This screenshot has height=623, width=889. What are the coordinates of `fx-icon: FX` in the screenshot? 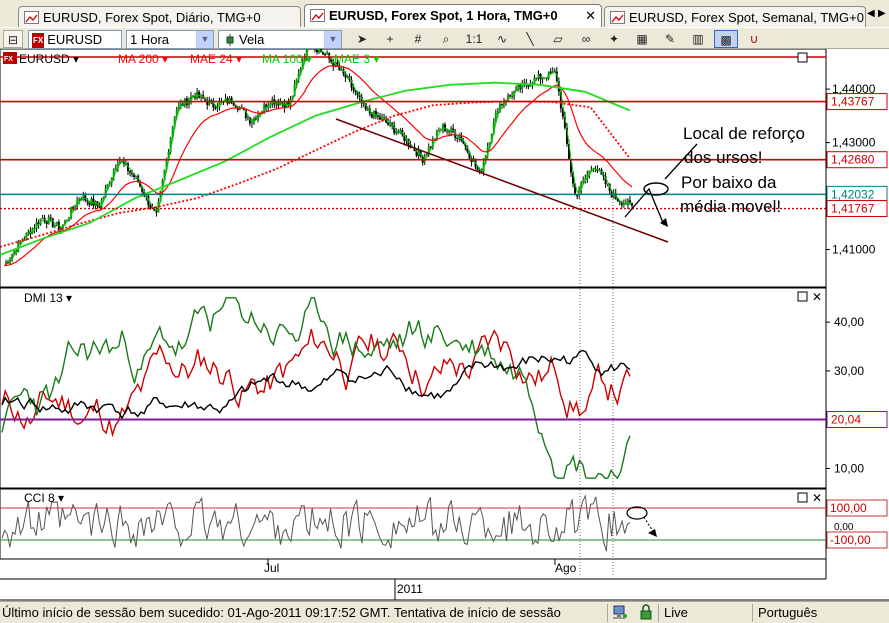 It's located at (38, 40).